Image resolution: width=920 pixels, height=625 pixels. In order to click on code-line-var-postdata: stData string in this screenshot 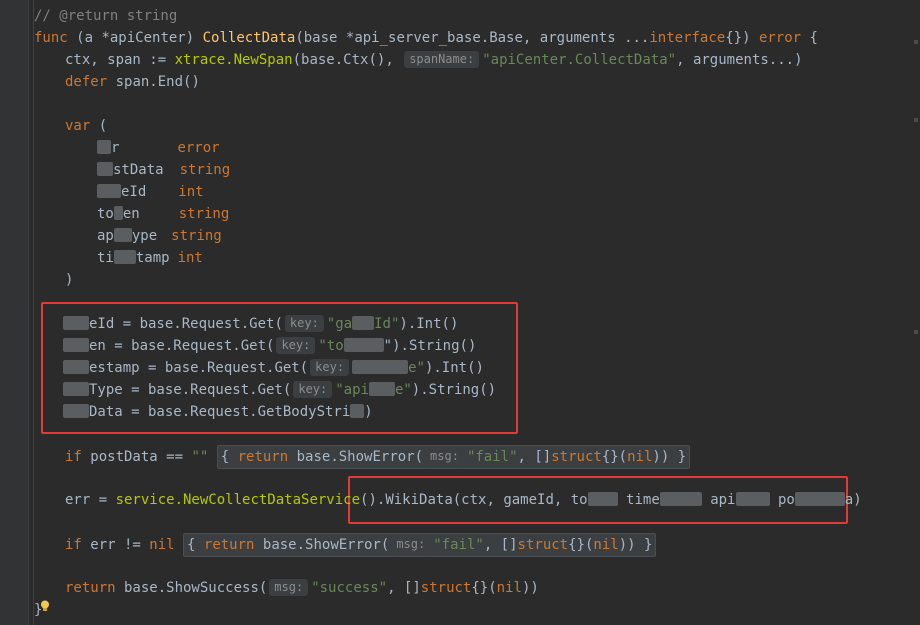, I will do `click(163, 170)`.